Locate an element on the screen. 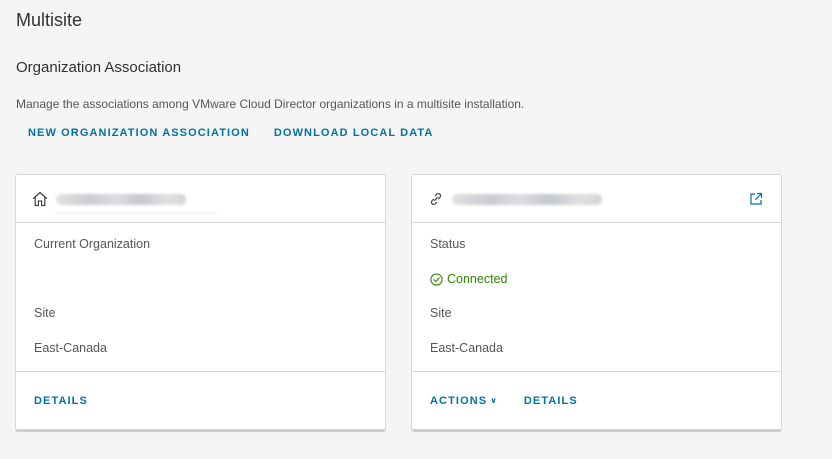 The height and width of the screenshot is (459, 832). actions-label: ACTIONS is located at coordinates (459, 401).